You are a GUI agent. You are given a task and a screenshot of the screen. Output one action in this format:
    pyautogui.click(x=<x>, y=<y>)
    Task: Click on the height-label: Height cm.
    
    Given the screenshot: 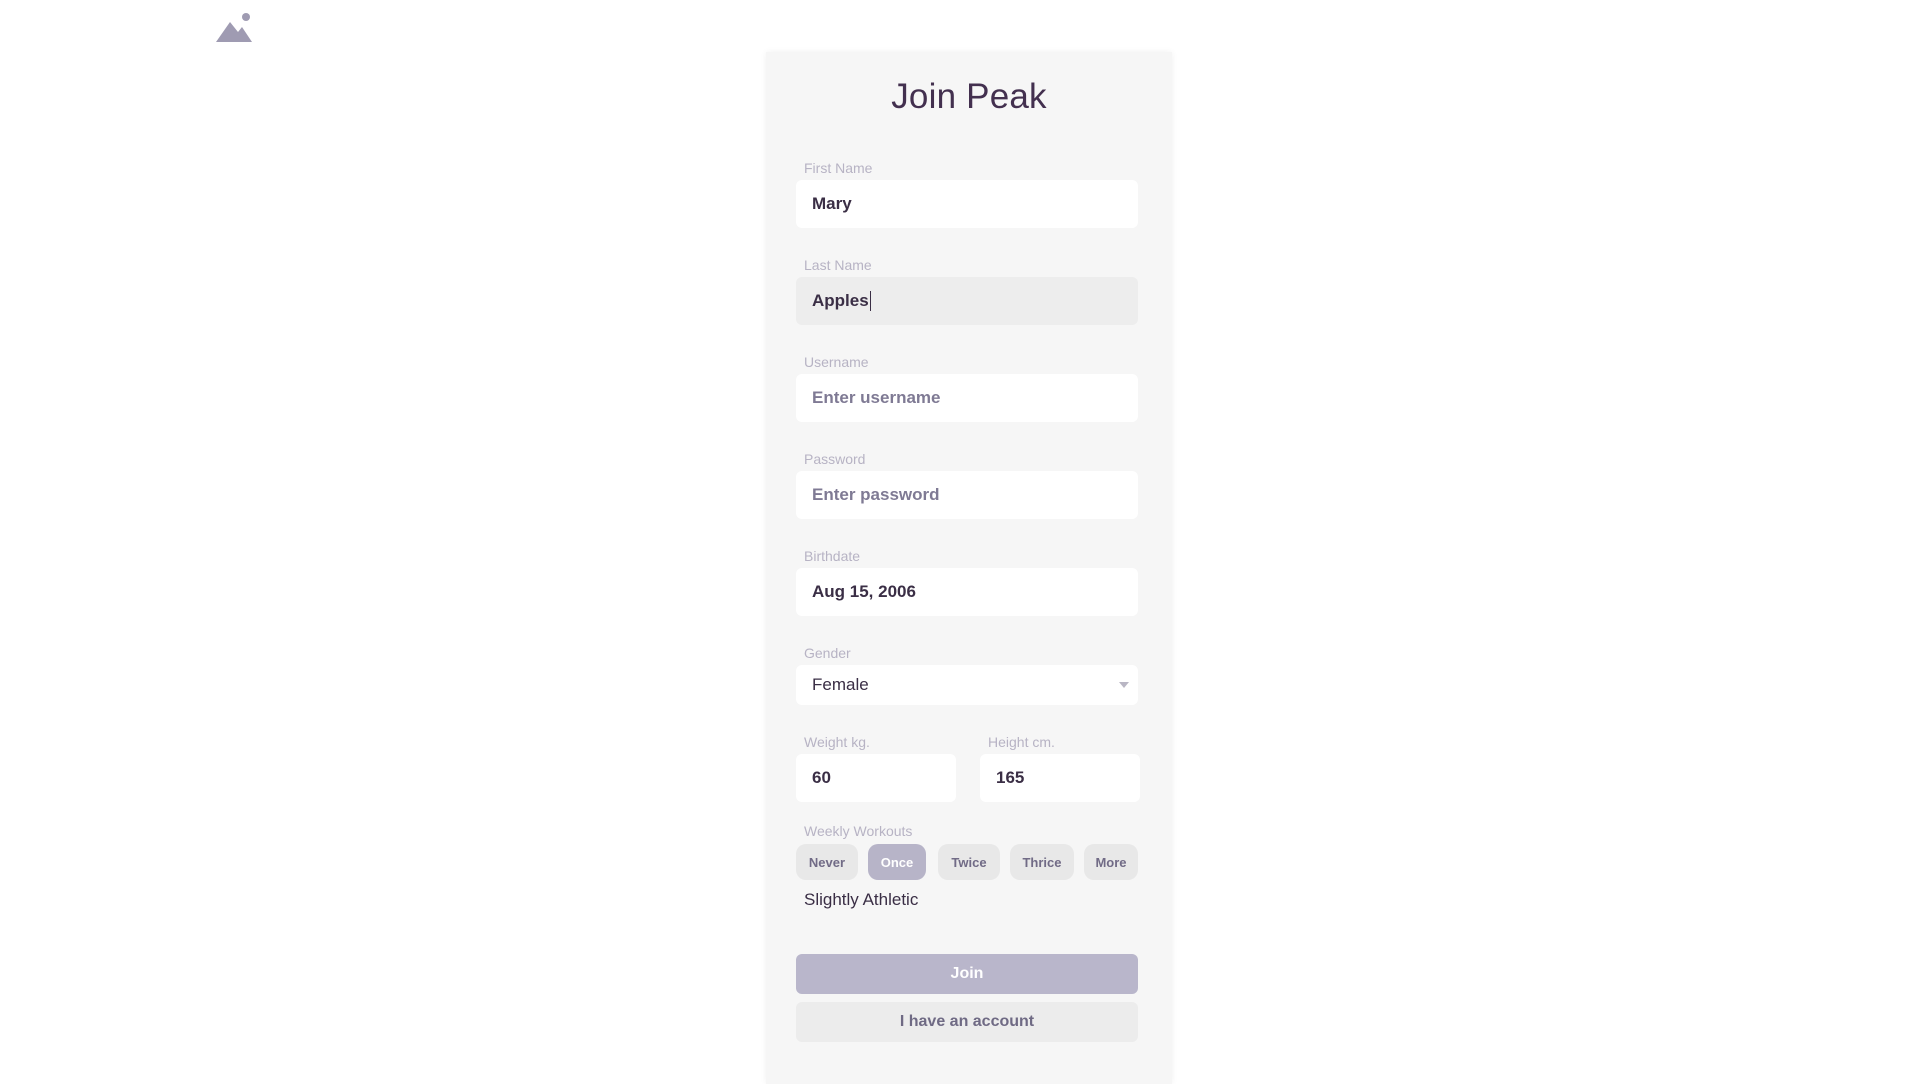 What is the action you would take?
    pyautogui.click(x=1021, y=742)
    